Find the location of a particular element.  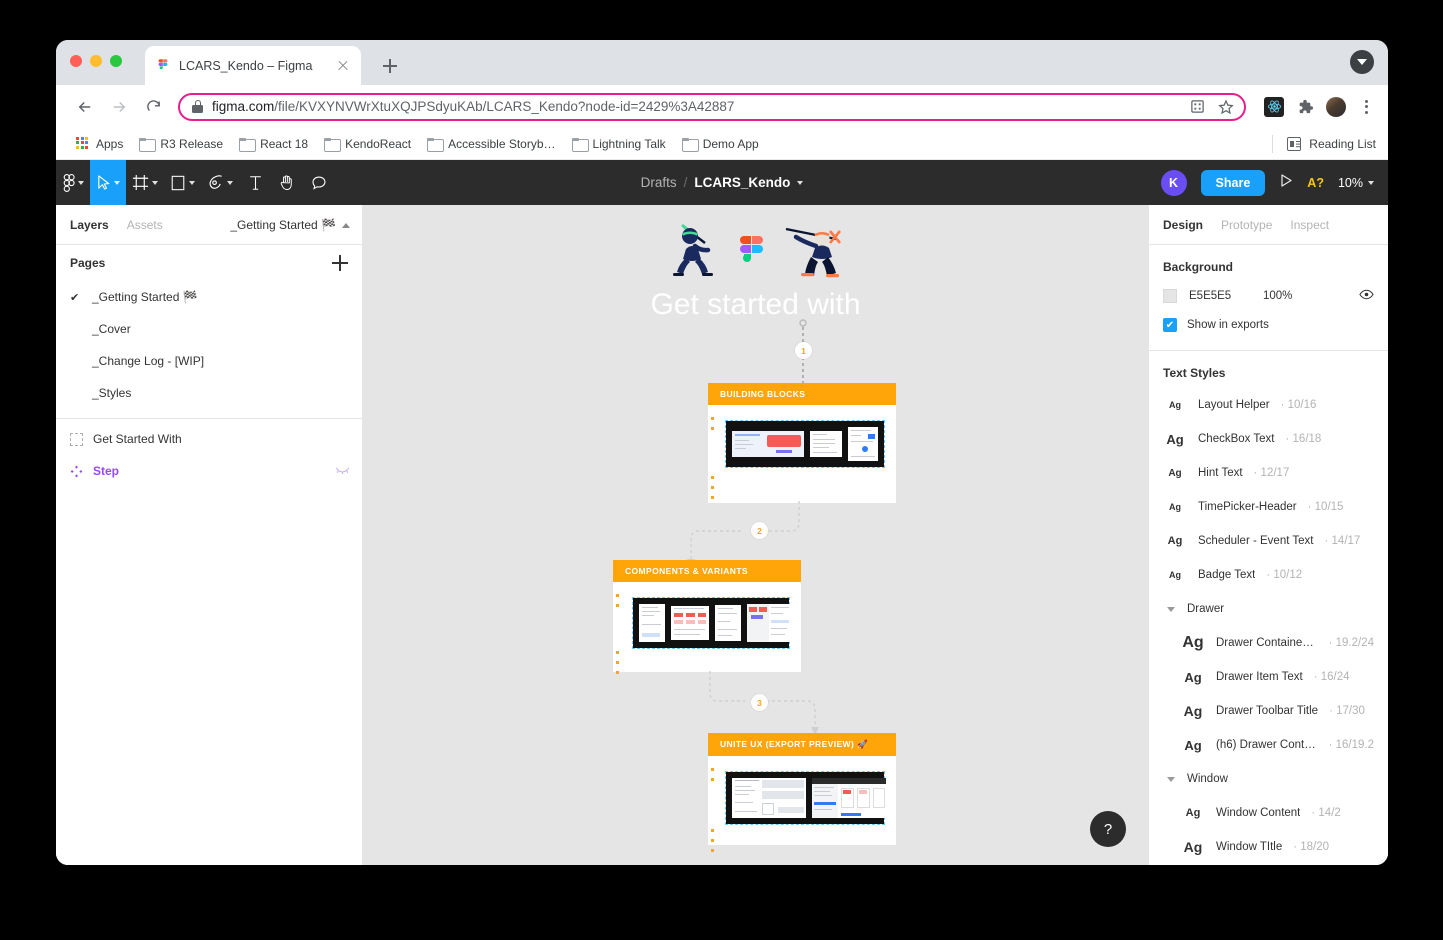

text-style-name: Badge Text is located at coordinates (1227, 575).